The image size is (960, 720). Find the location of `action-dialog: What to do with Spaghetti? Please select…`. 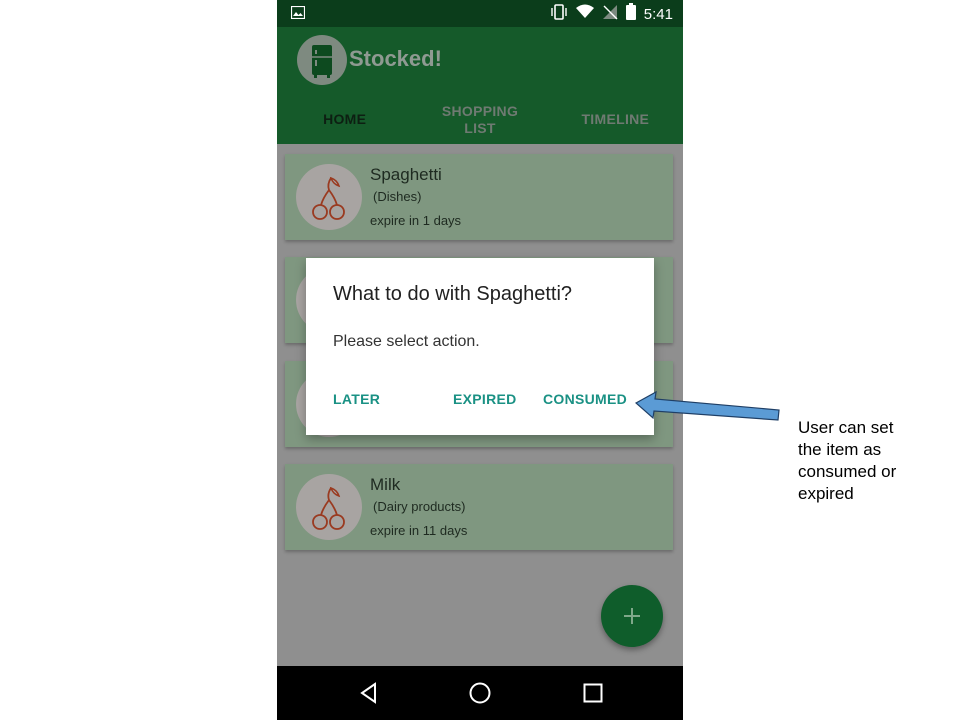

action-dialog: What to do with Spaghetti? Please select… is located at coordinates (480, 346).